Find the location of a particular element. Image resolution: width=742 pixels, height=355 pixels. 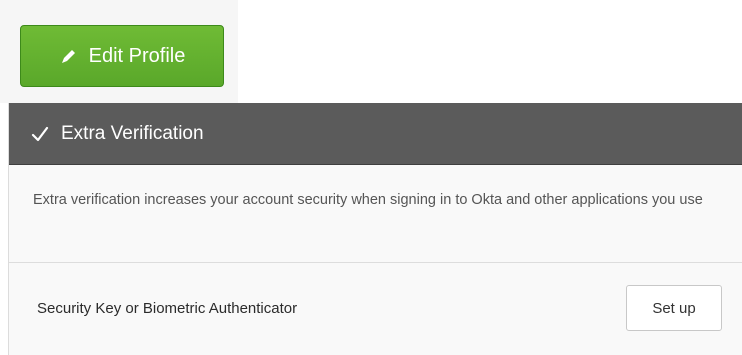

edit-profile-button: Edit Profile is located at coordinates (122, 56).